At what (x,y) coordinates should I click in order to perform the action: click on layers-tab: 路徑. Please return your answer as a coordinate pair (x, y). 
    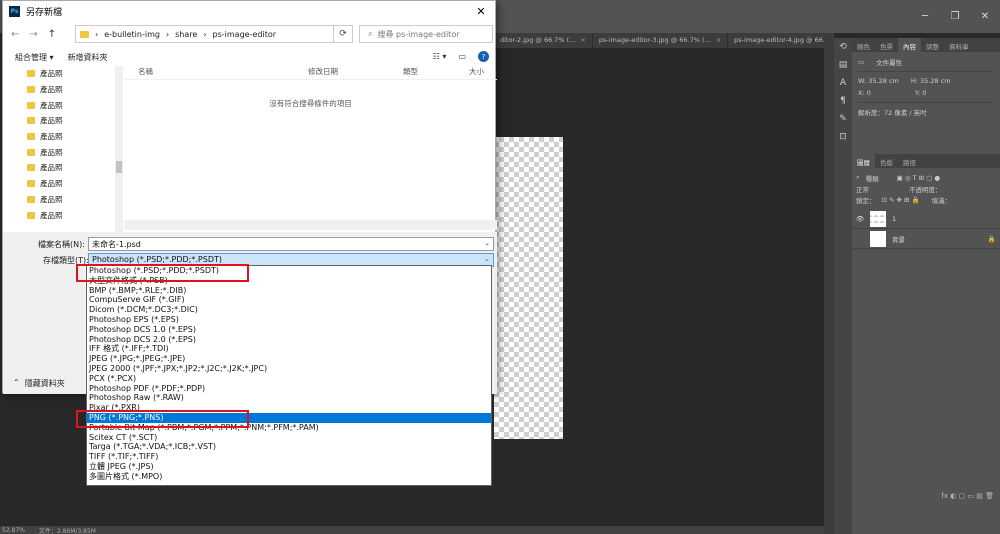
    Looking at the image, I should click on (909, 161).